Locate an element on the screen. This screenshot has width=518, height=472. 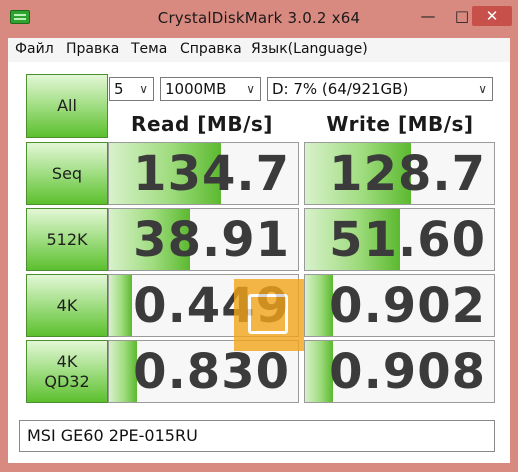
seq-button: Seq is located at coordinates (67, 173).